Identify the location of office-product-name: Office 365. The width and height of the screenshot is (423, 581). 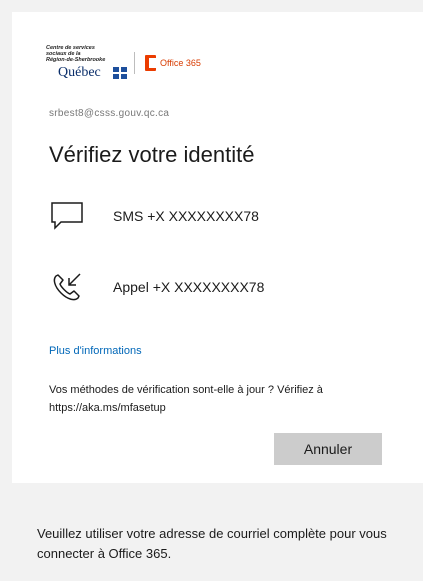
(180, 63).